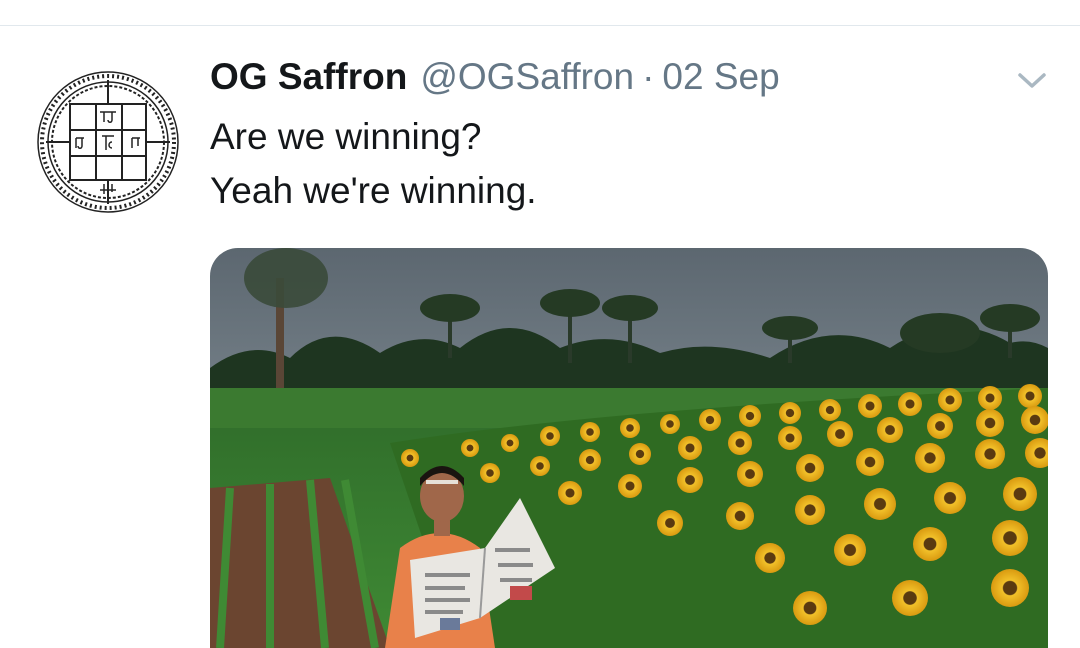 This screenshot has height=648, width=1080. What do you see at coordinates (373, 190) in the screenshot?
I see `tweet-text-line-2: Yeah we're winning.` at bounding box center [373, 190].